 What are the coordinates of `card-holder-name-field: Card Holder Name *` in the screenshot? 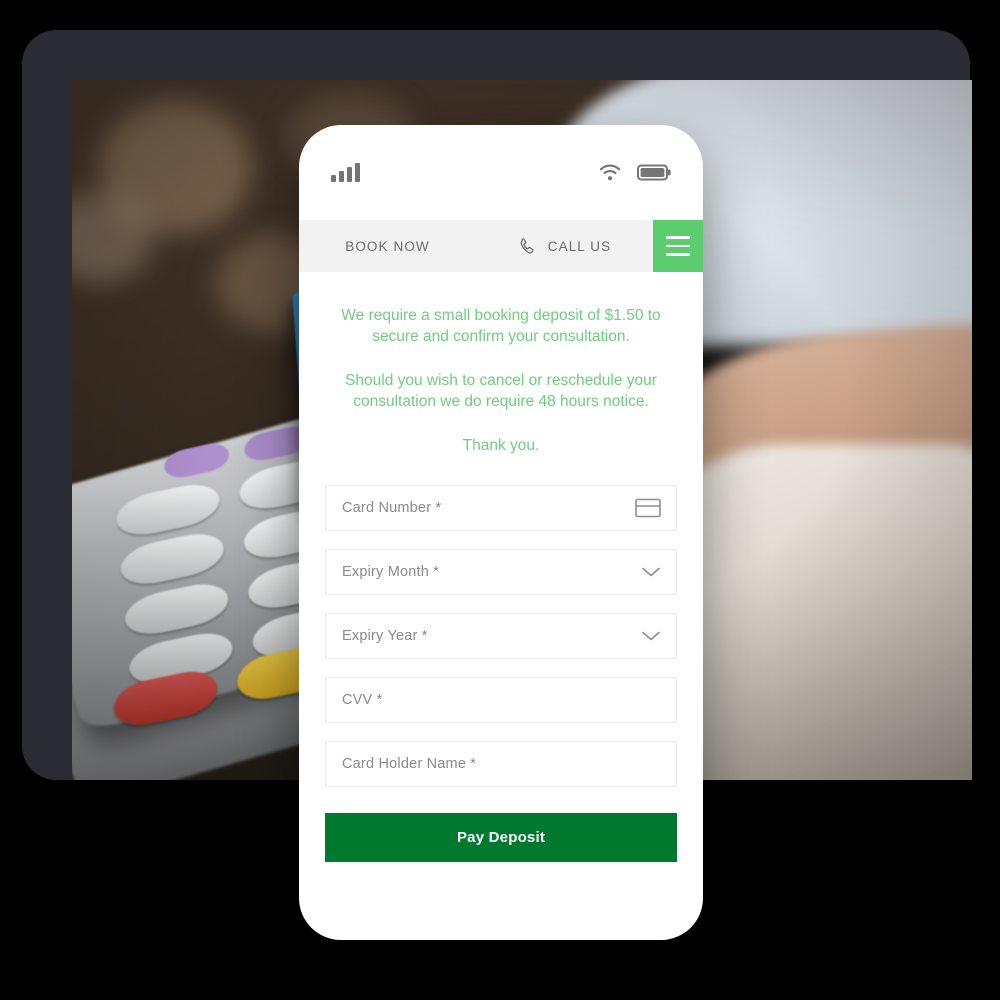 It's located at (501, 763).